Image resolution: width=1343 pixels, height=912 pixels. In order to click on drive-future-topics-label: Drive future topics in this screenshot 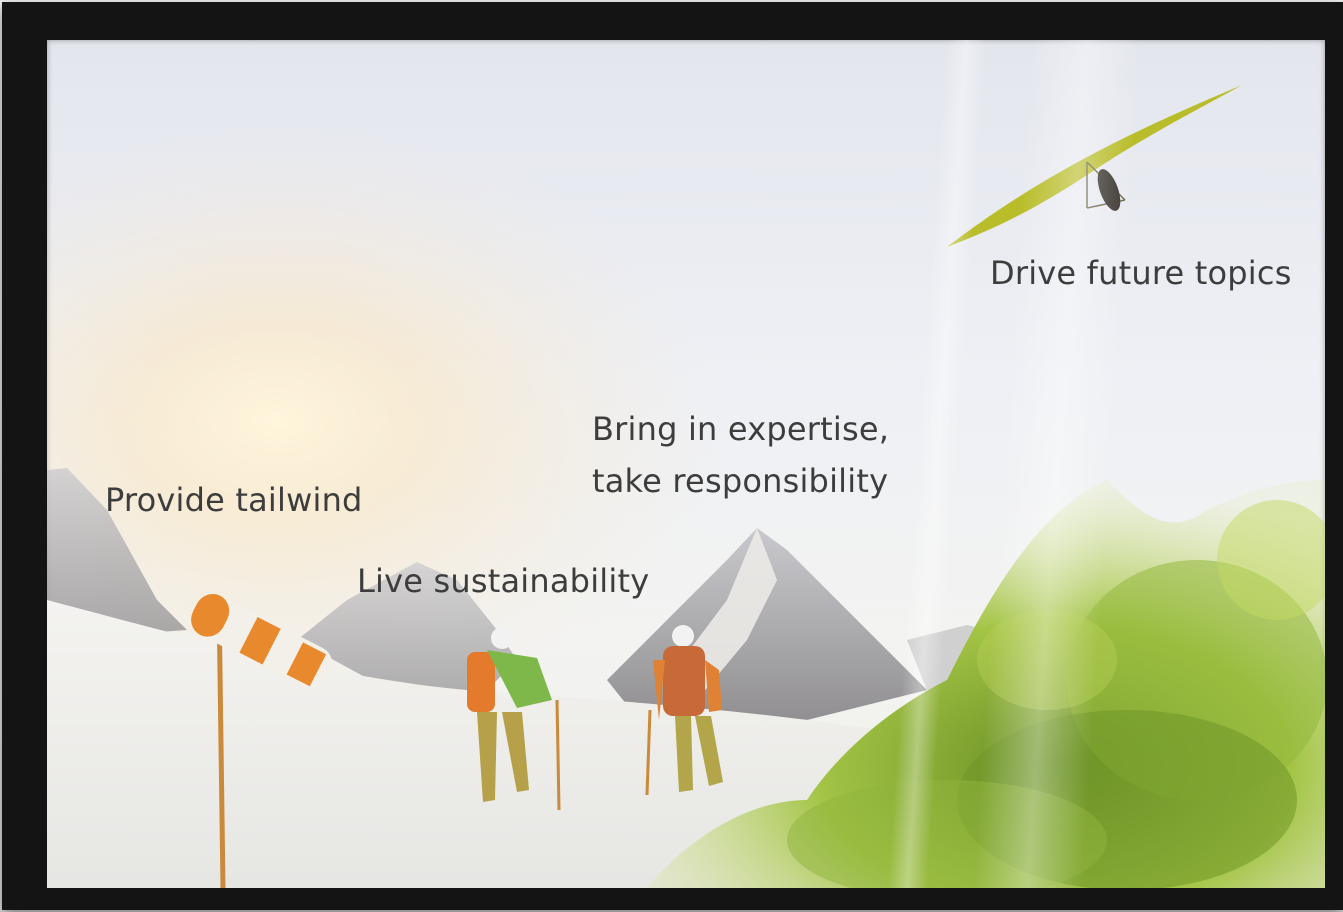, I will do `click(1141, 273)`.